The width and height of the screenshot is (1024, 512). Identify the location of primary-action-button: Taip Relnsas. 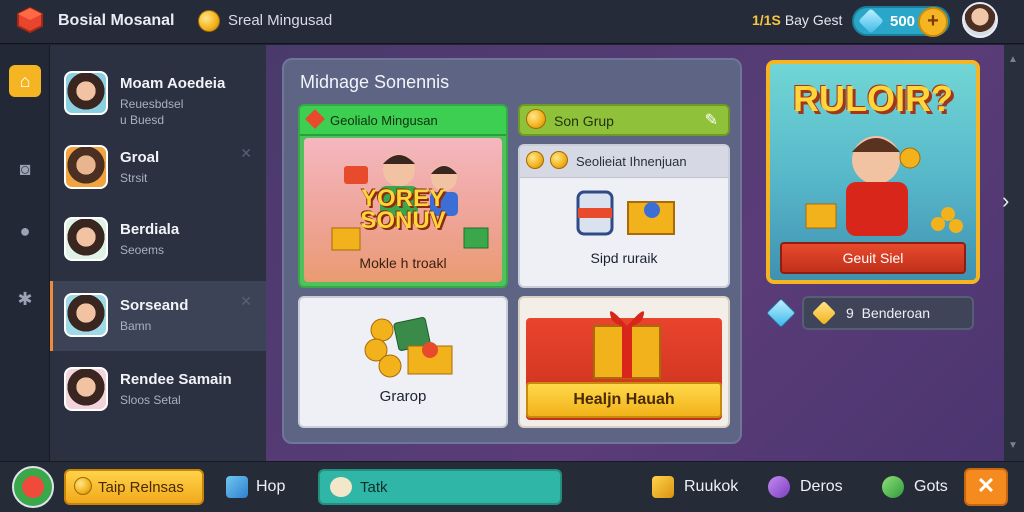
(134, 487).